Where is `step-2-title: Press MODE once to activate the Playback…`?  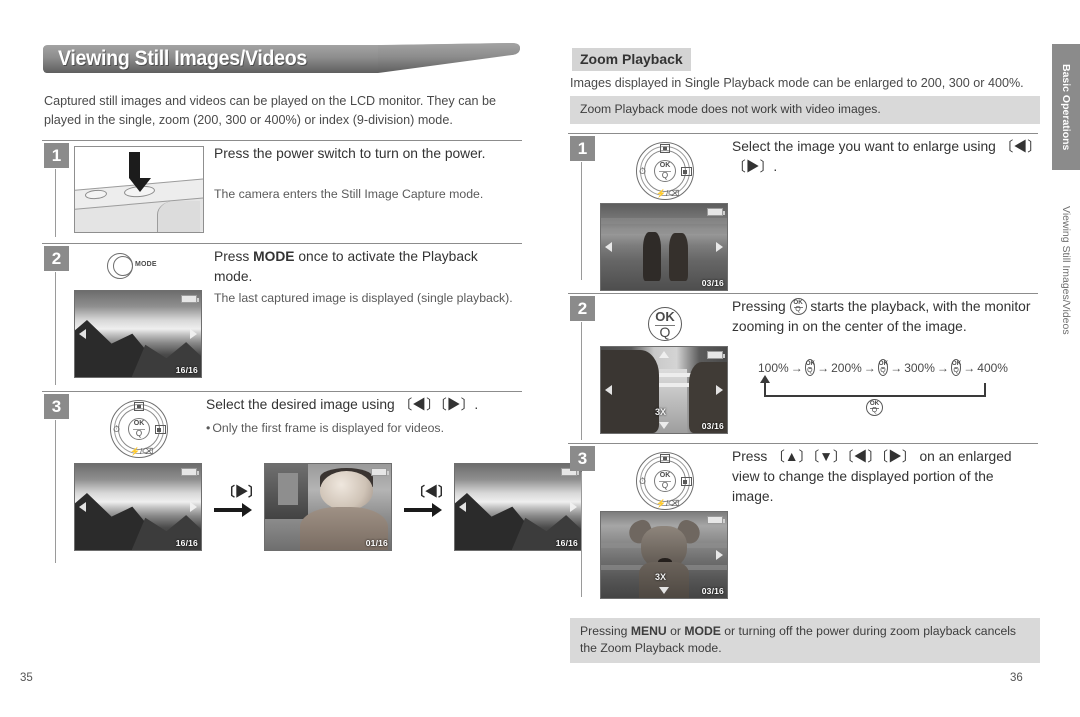 step-2-title: Press MODE once to activate the Playback… is located at coordinates (364, 267).